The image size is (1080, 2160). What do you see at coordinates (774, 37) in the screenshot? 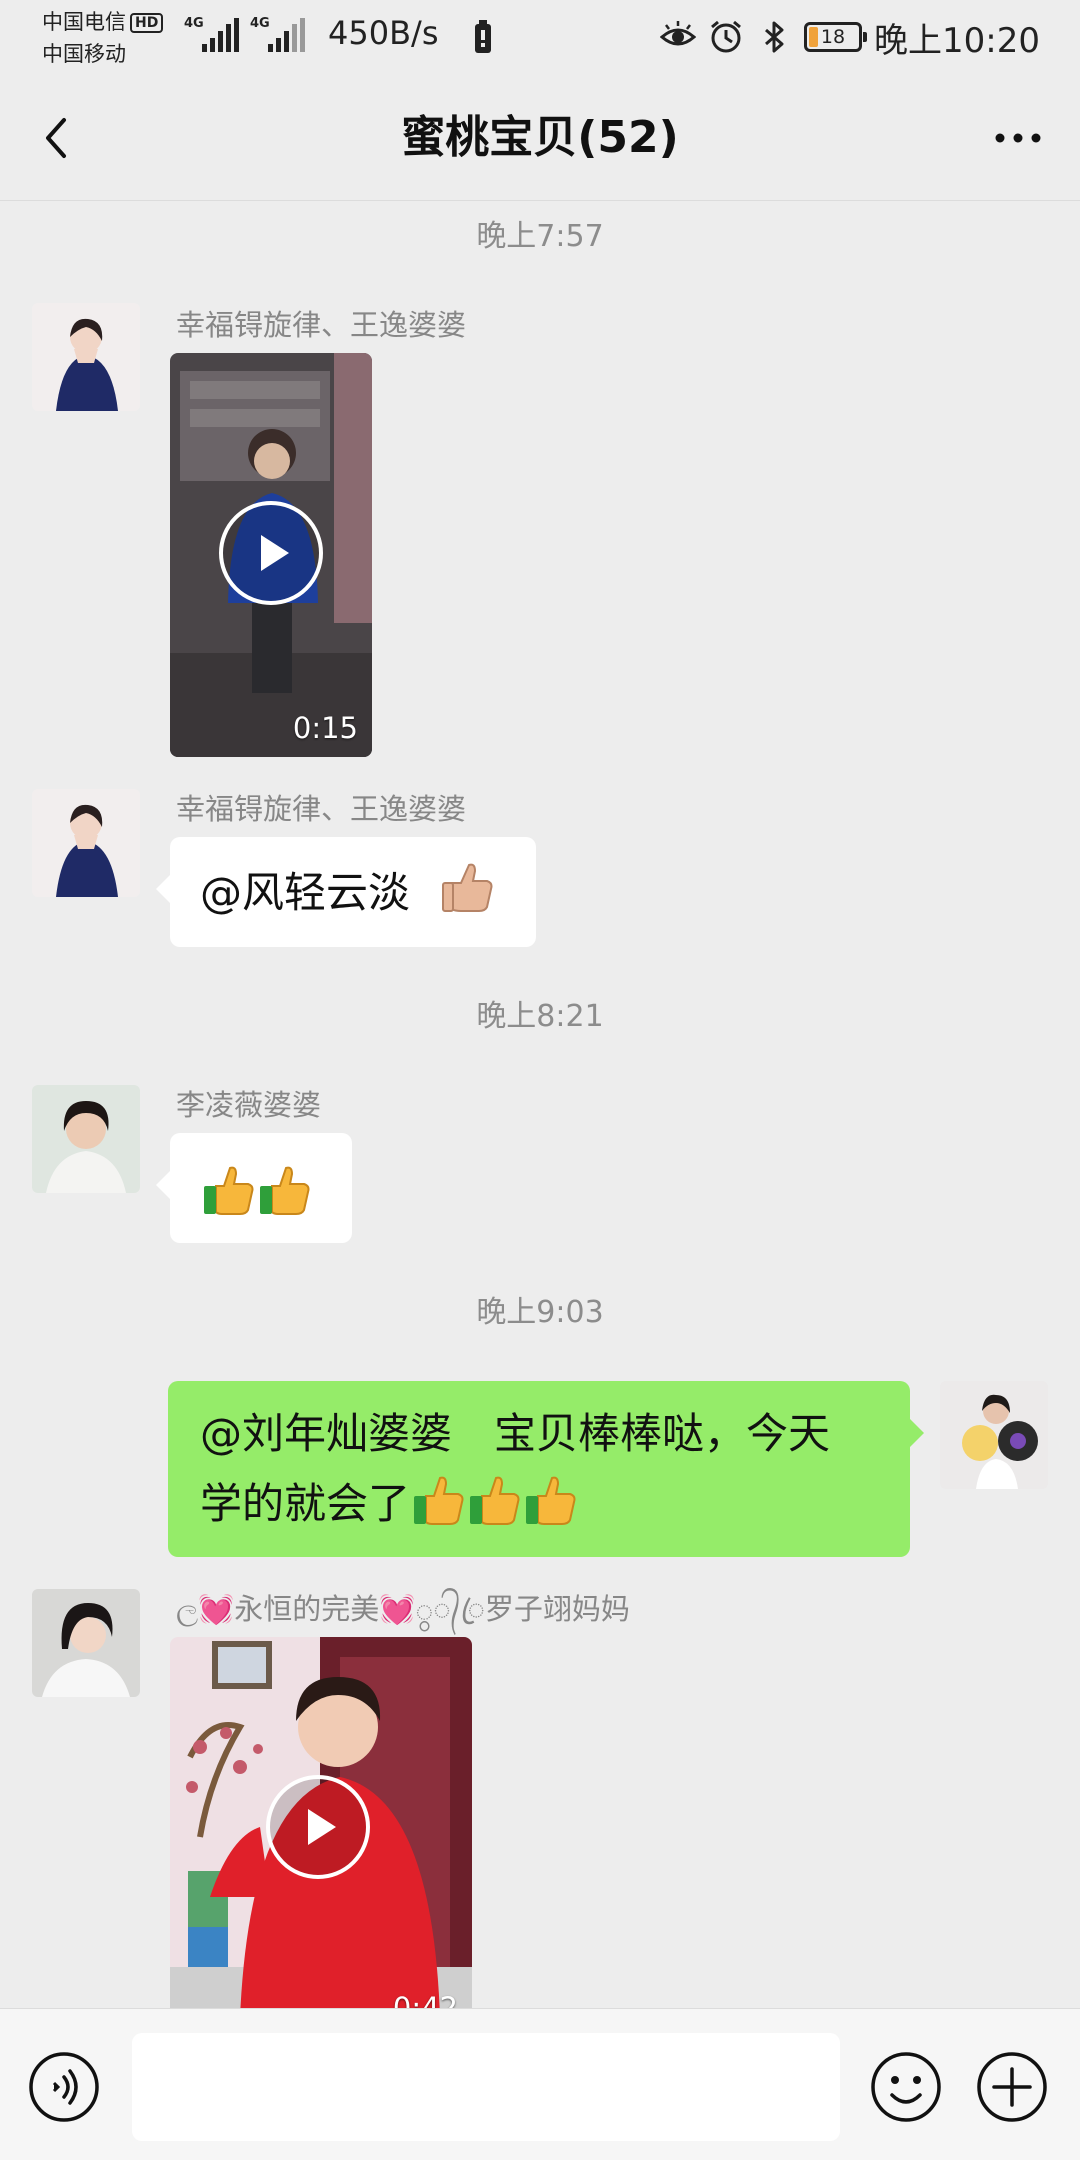
I see `bluetooth-icon` at bounding box center [774, 37].